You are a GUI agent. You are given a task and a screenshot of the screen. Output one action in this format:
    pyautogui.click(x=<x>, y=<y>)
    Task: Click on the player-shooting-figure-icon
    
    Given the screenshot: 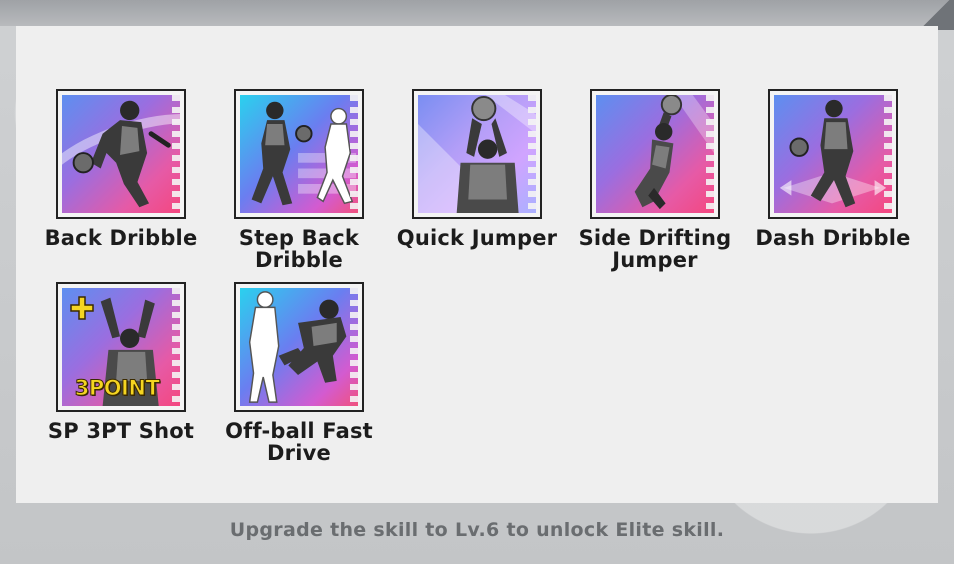 What is the action you would take?
    pyautogui.click(x=477, y=154)
    